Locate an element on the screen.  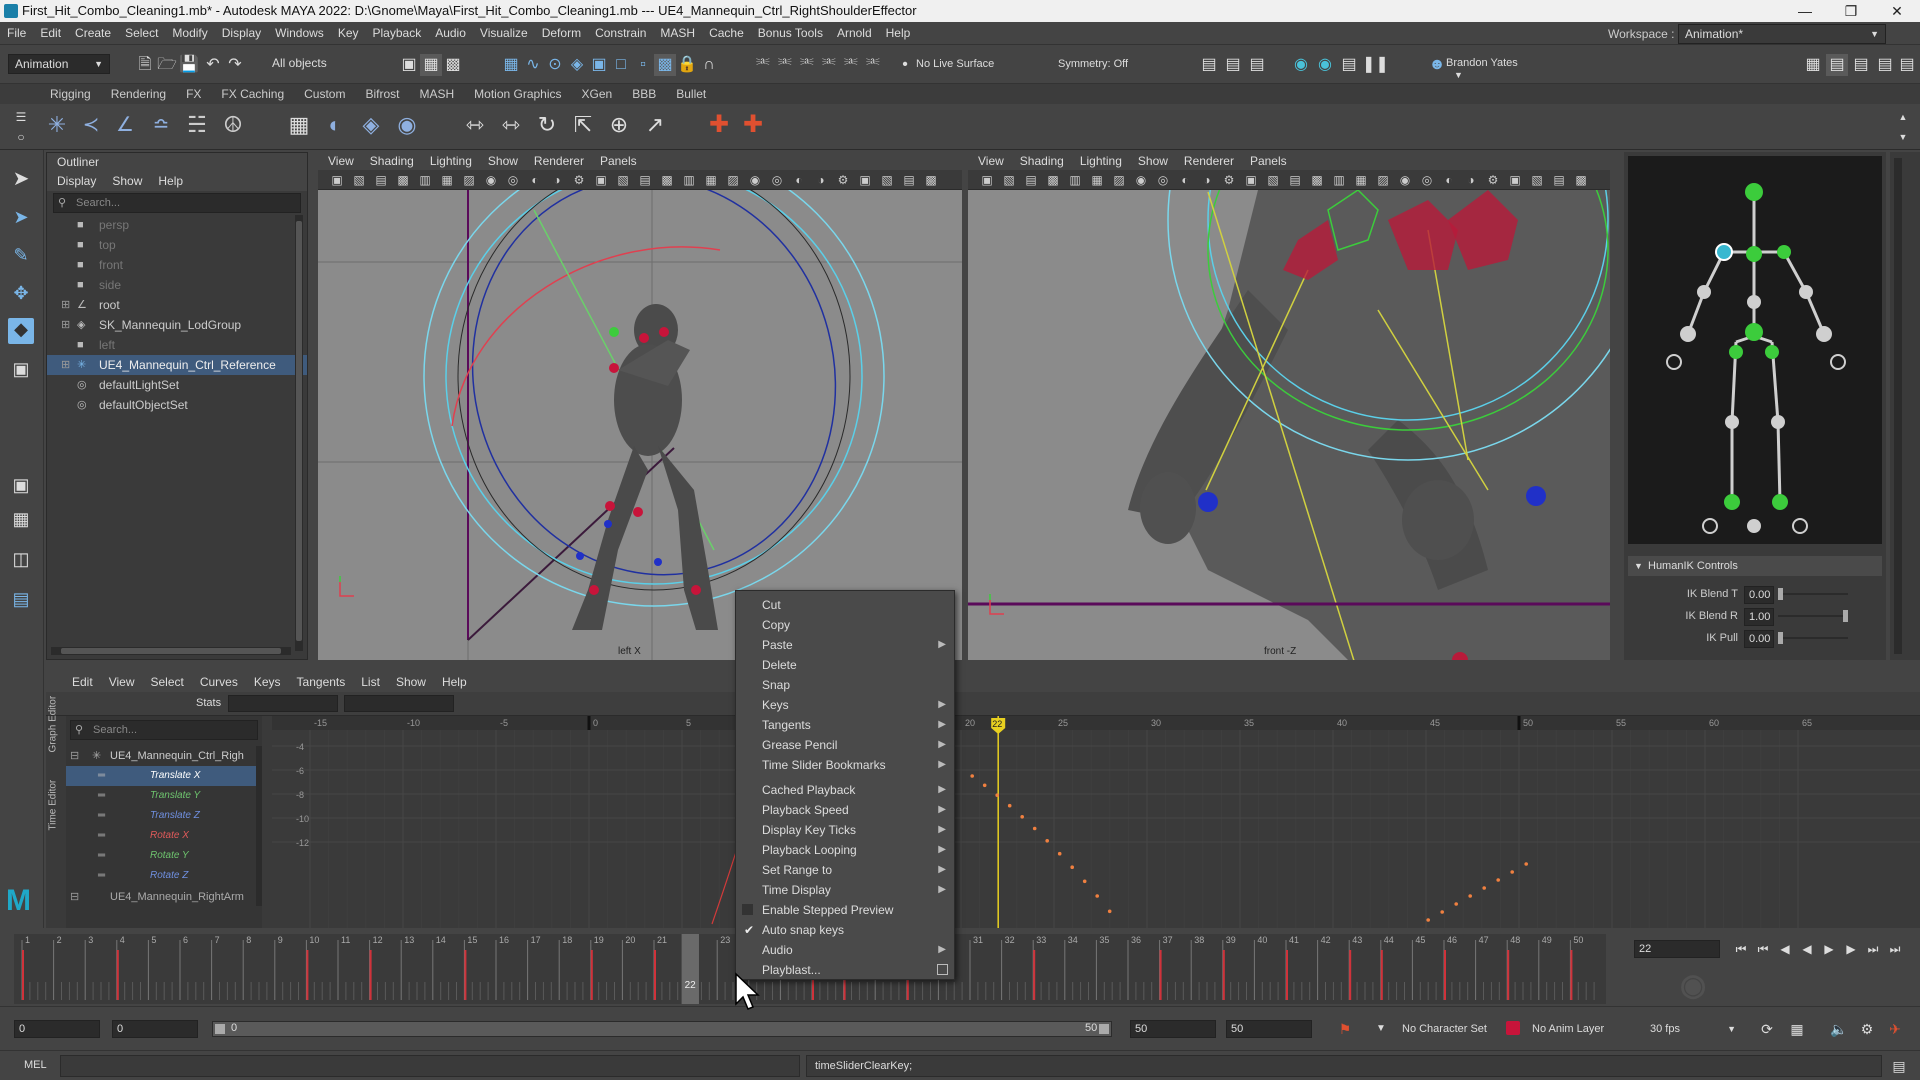
character-set-label: No Character Set is located at coordinates (1444, 1029).